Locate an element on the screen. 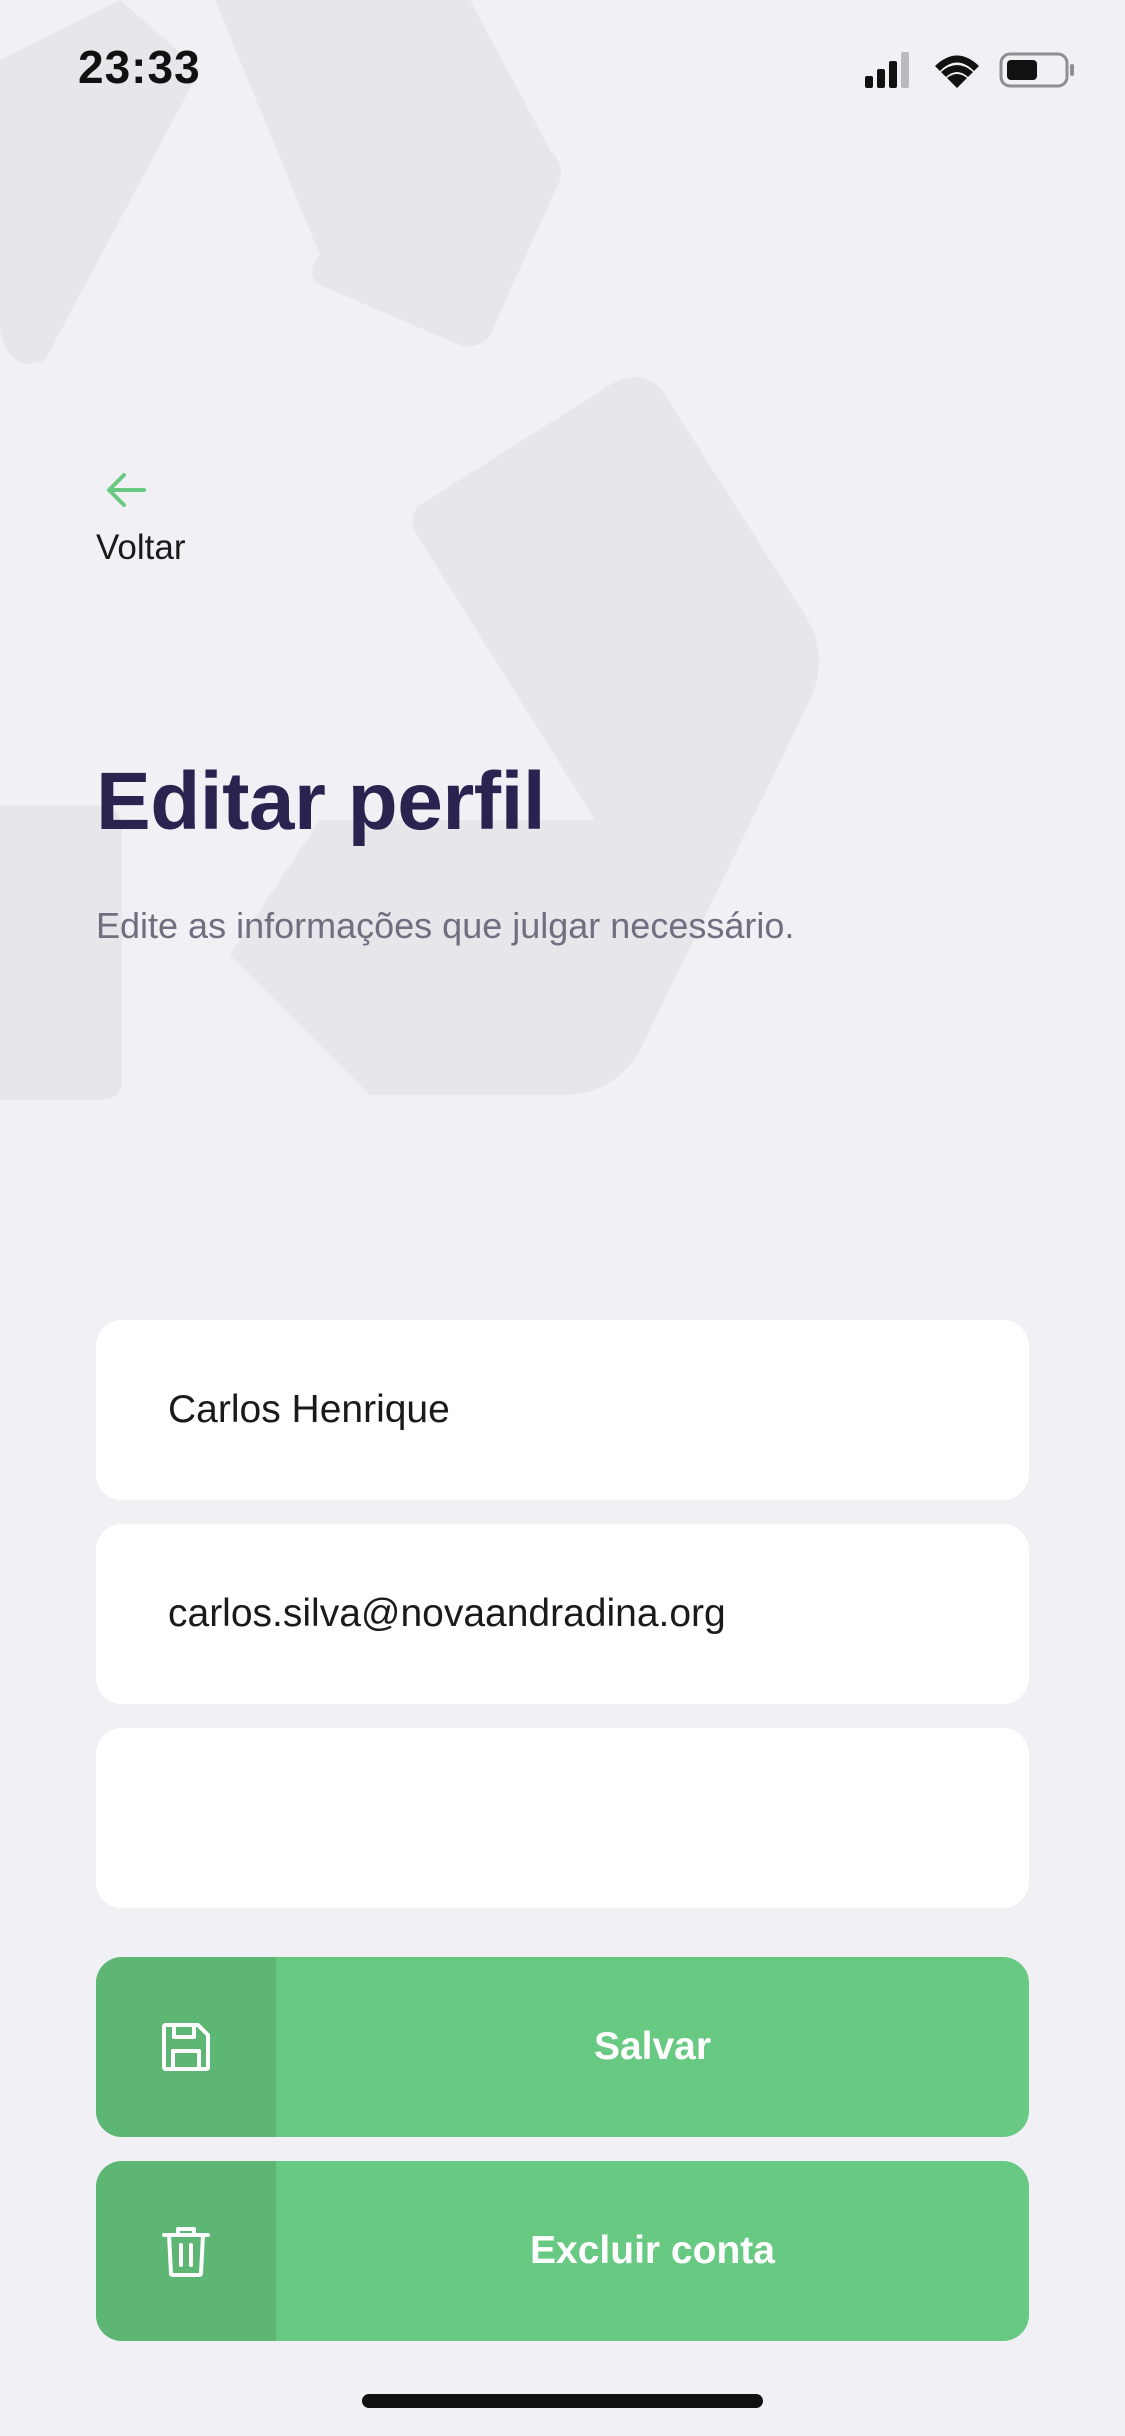  delete-account-button-label: Excluir conta is located at coordinates (652, 2250).